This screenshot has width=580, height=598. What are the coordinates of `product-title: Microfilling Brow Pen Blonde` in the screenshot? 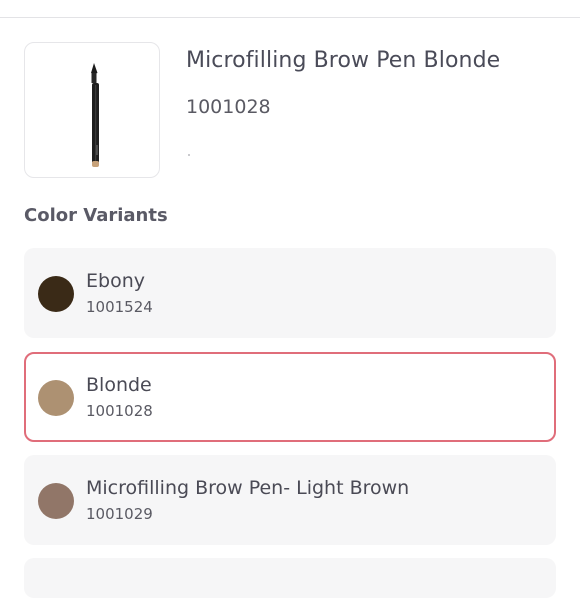 It's located at (343, 60).